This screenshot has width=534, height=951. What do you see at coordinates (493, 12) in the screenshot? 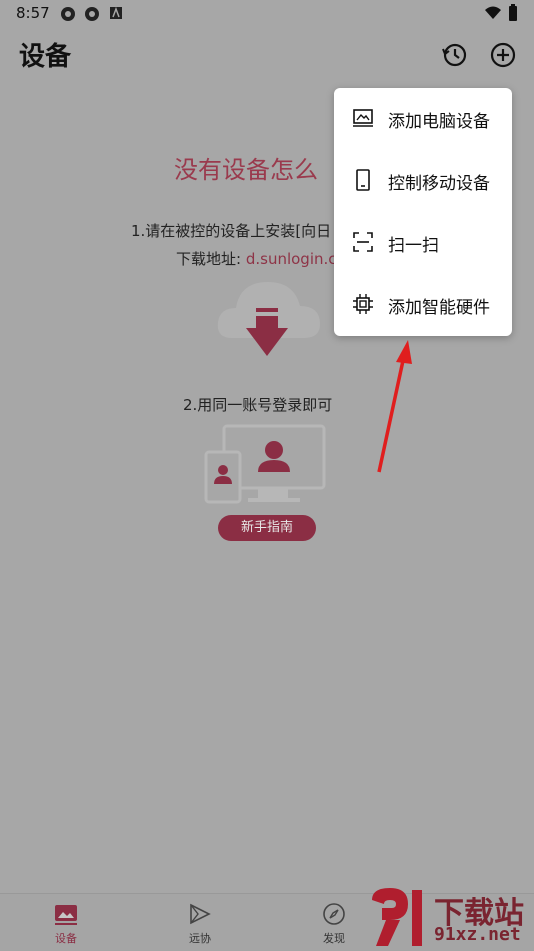
I see `wifi-icon` at bounding box center [493, 12].